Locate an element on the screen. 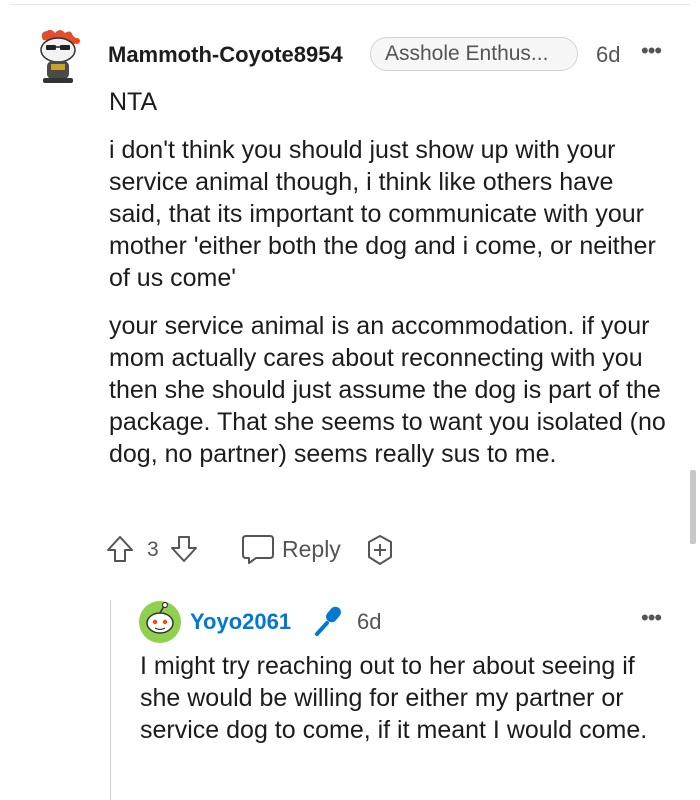  vote-count: 3 is located at coordinates (153, 549).